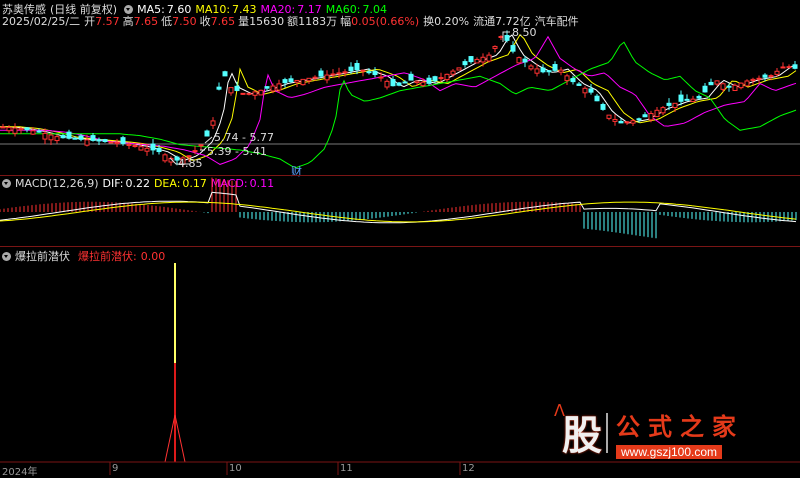 This screenshot has height=478, width=800. What do you see at coordinates (680, 426) in the screenshot?
I see `watermark-title: 公式之家` at bounding box center [680, 426].